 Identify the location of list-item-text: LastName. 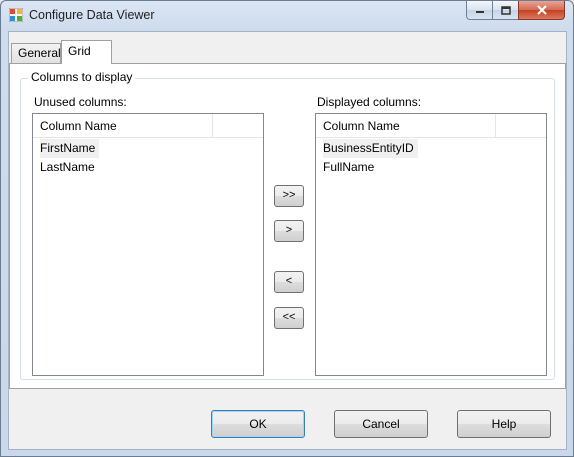
(67, 167).